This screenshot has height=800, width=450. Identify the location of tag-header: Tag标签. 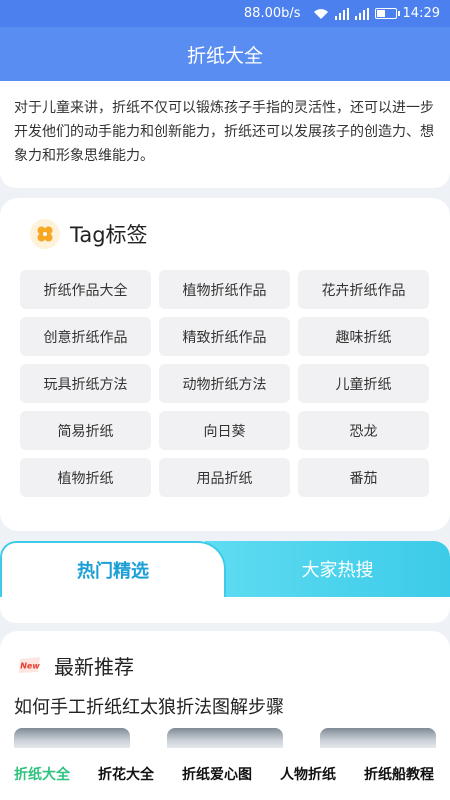
(89, 234).